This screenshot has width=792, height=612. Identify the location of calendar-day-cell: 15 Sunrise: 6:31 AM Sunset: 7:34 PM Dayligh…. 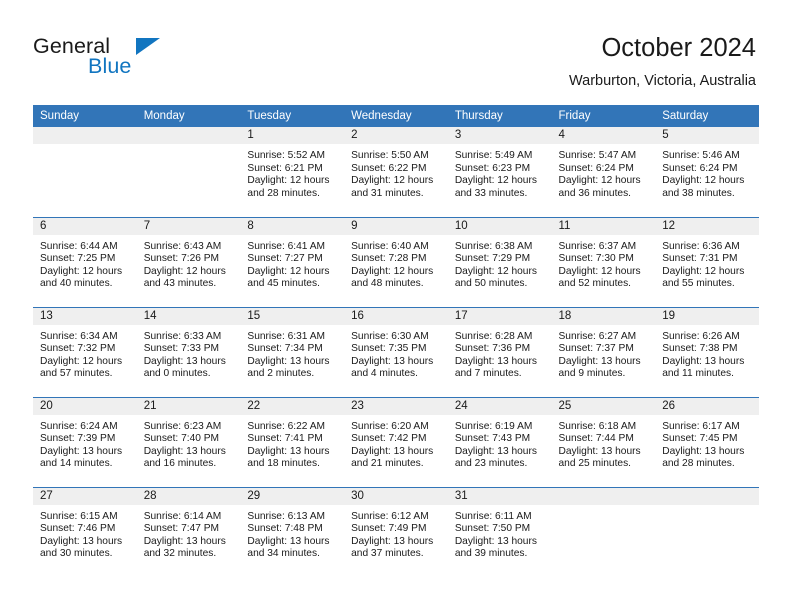
(292, 351).